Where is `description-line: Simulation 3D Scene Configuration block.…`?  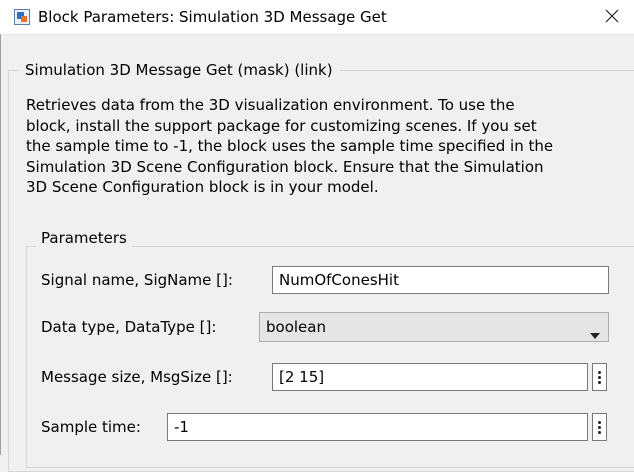 description-line: Simulation 3D Scene Configuration block.… is located at coordinates (285, 166).